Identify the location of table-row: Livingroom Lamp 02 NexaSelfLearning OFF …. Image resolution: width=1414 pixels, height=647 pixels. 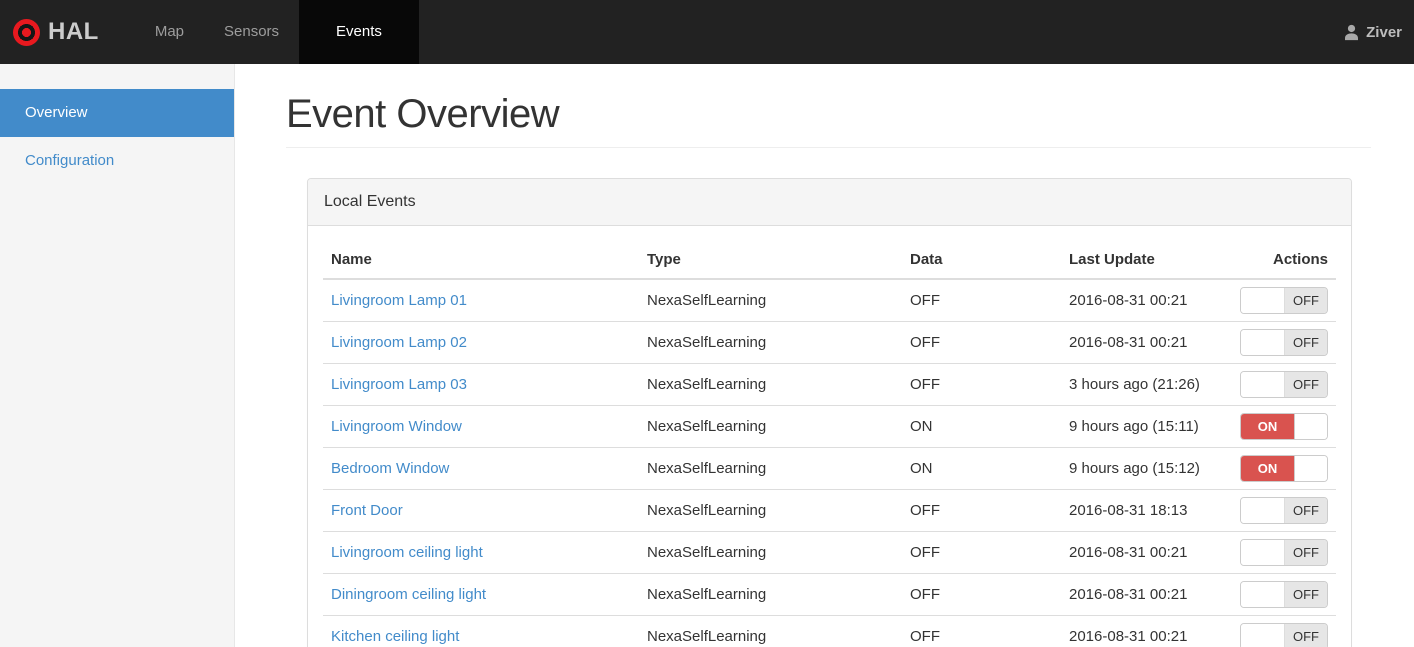
(829, 342).